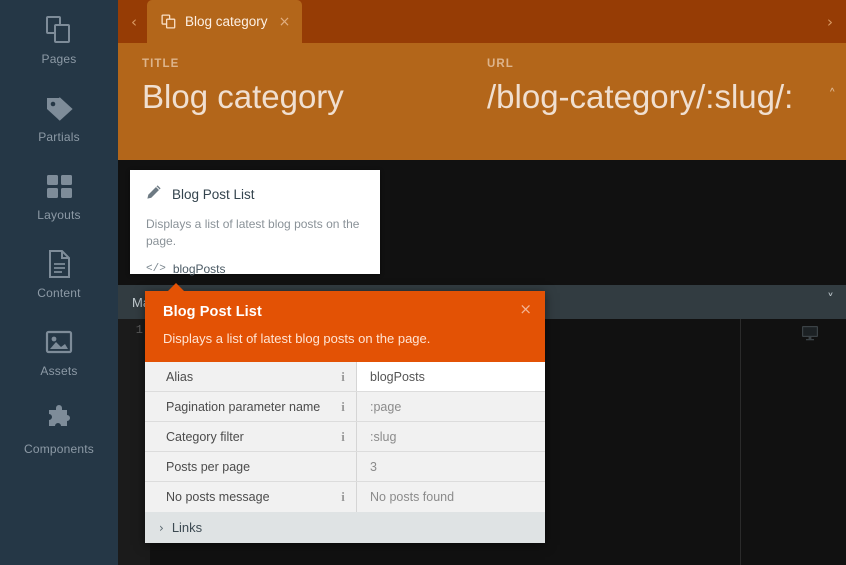  I want to click on sidebar-item-pages: Pages, so click(59, 39).